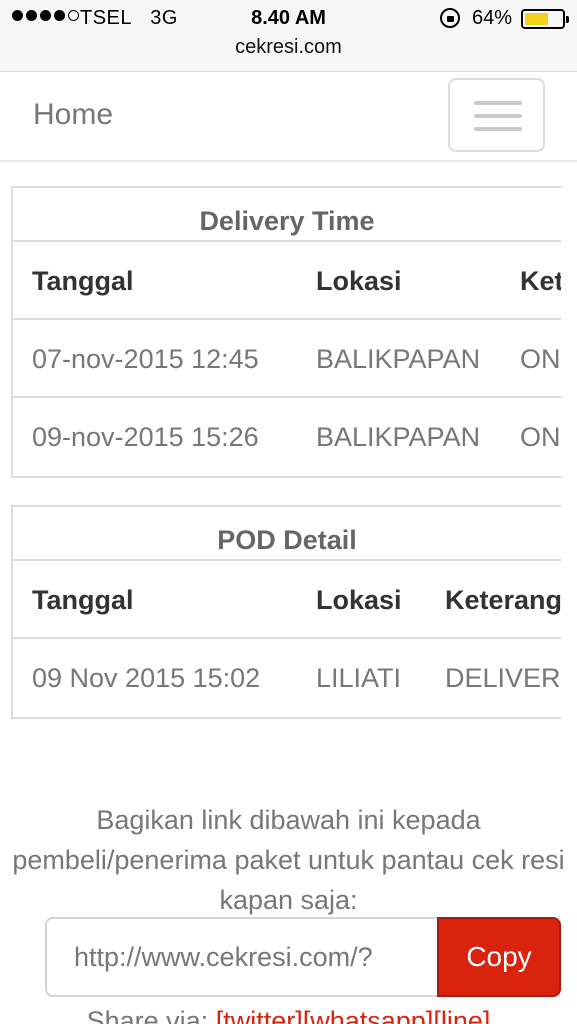  Describe the element at coordinates (450, 18) in the screenshot. I see `rotation-lock-icon` at that location.